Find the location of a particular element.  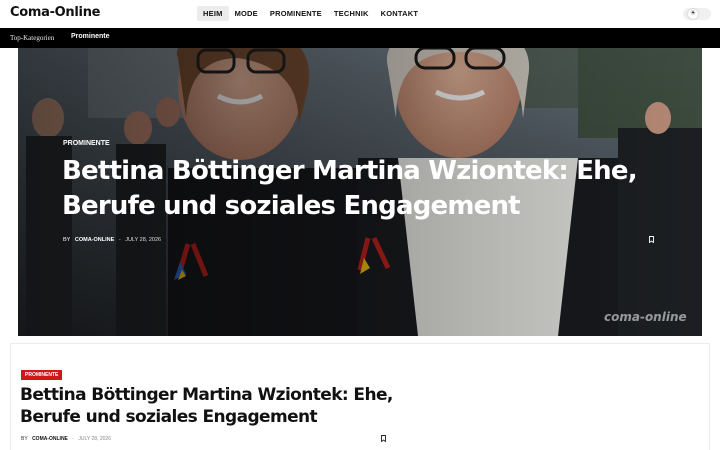

main-nav: HEIM MODE PROMINENTE TECHNIK KONTAKT is located at coordinates (310, 13).